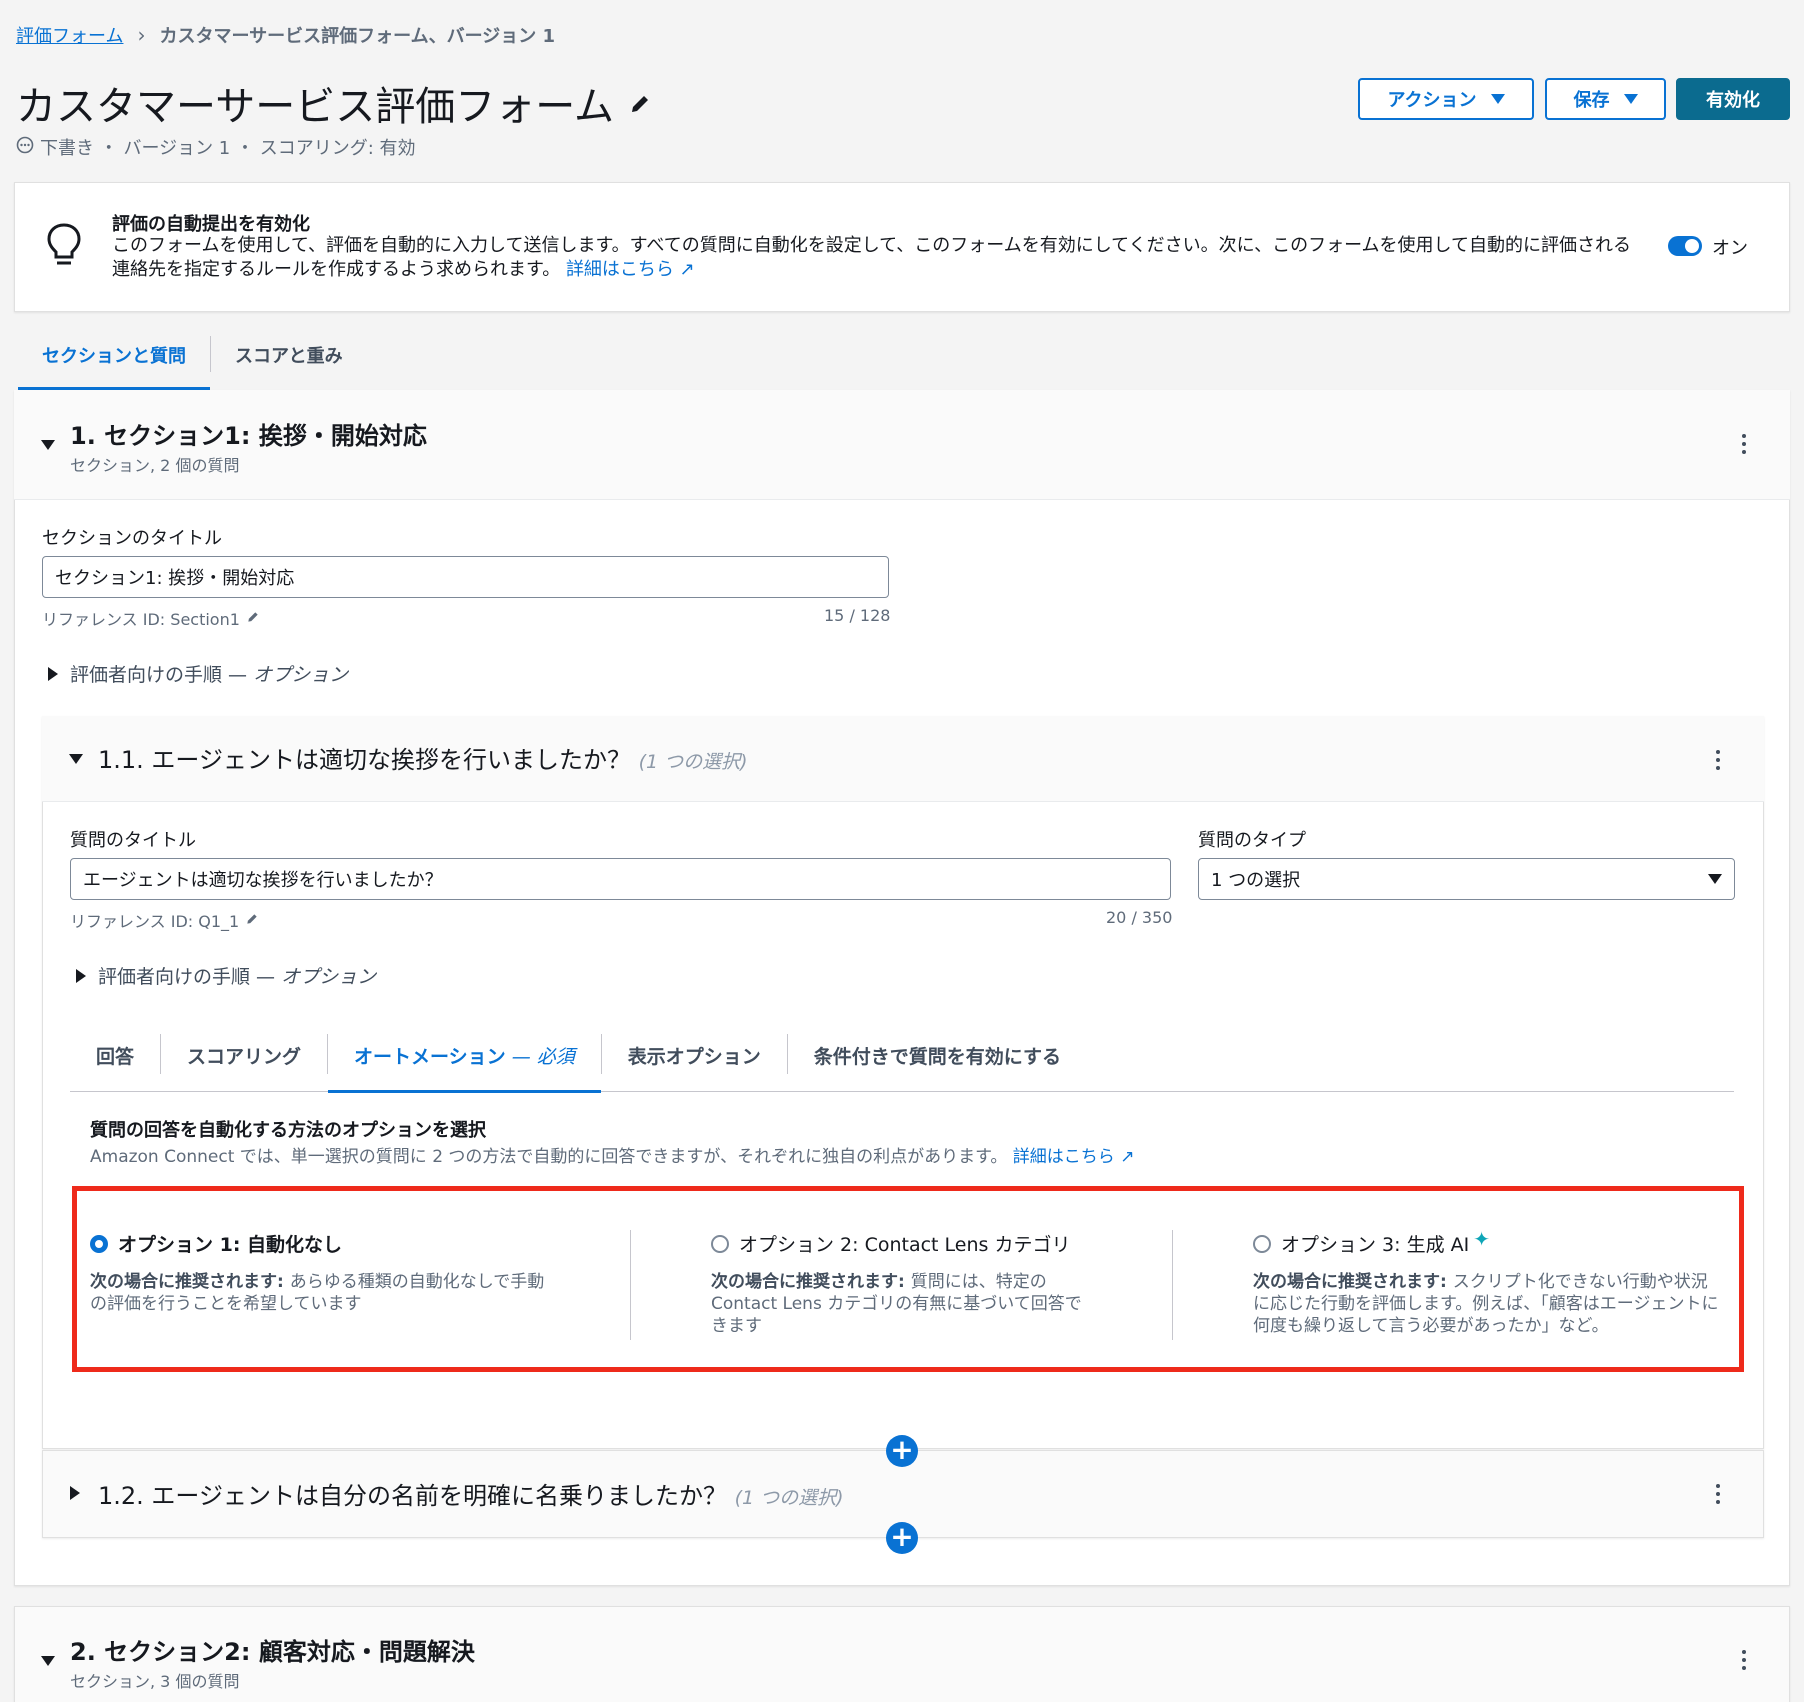 This screenshot has width=1804, height=1702. What do you see at coordinates (620, 879) in the screenshot?
I see `question-title-input: エージェントは適切な挨拶を行いましたか？` at bounding box center [620, 879].